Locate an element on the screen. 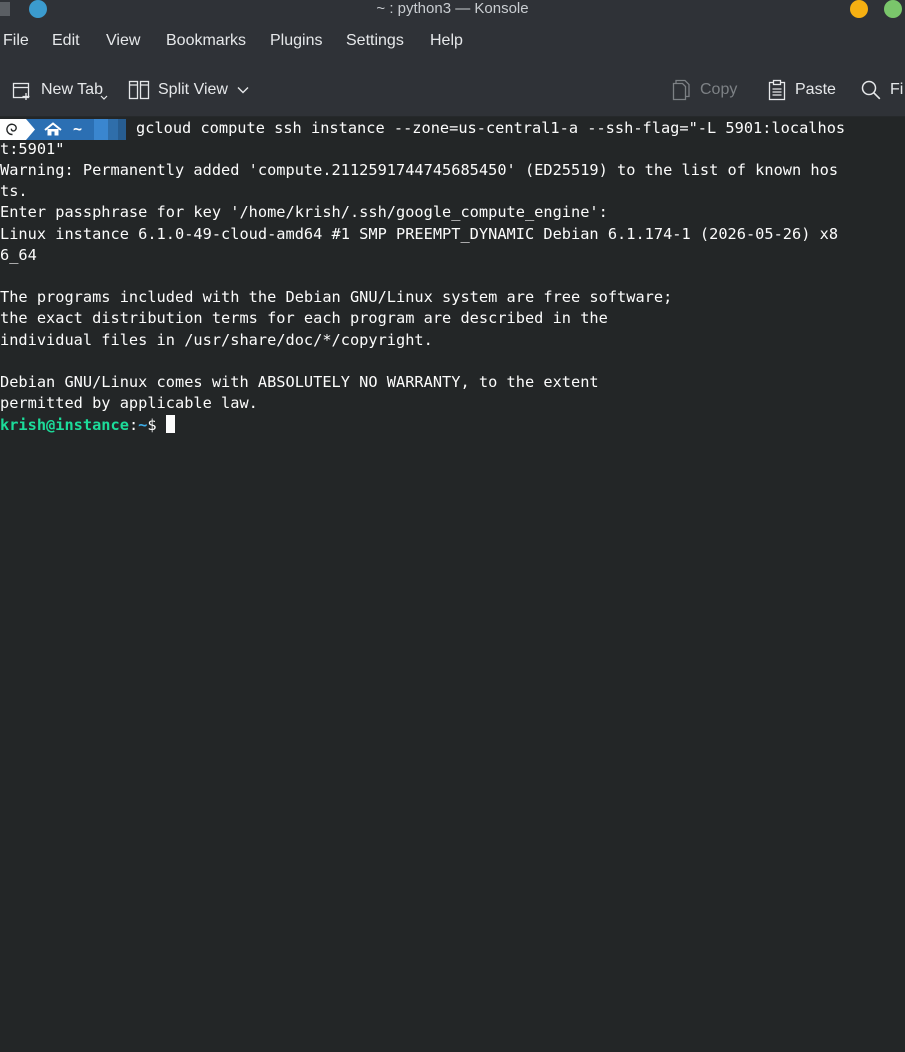 This screenshot has height=1052, width=905. find-label: Fi is located at coordinates (897, 89).